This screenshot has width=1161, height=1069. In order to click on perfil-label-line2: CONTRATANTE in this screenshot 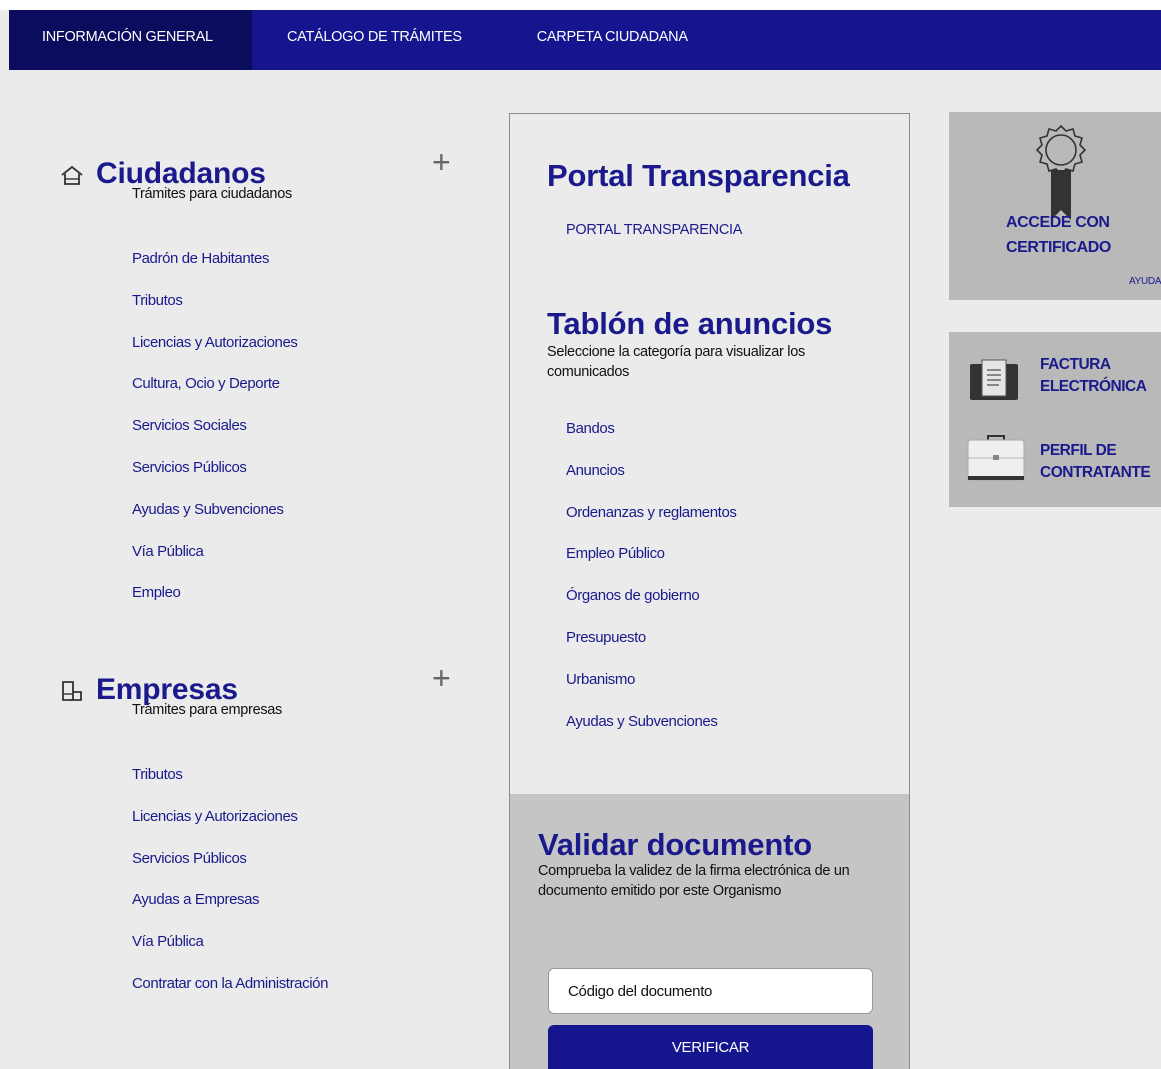, I will do `click(1095, 472)`.